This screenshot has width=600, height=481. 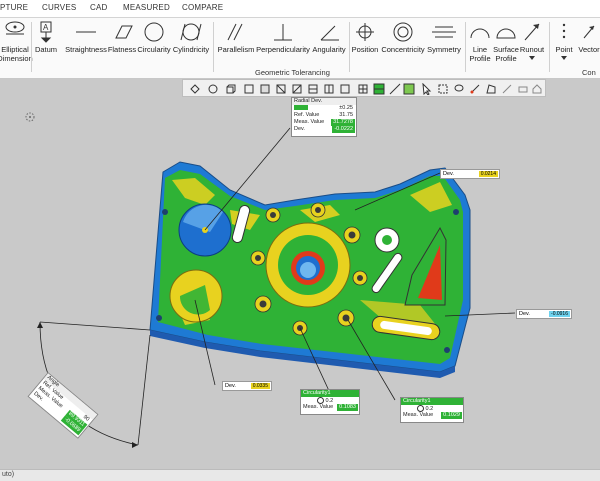 What do you see at coordinates (589, 42) in the screenshot?
I see `vector-button: Vector` at bounding box center [589, 42].